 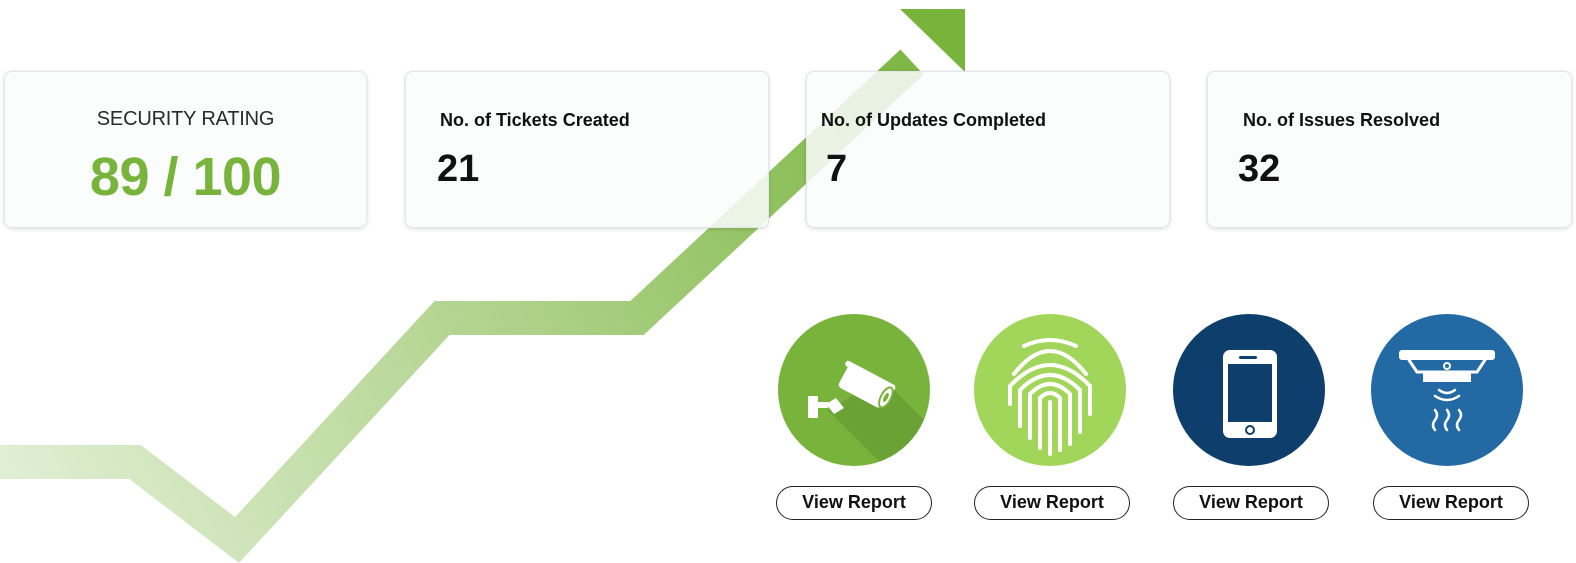 I want to click on updates-completed-label: No. of Updates Completed, so click(x=934, y=120).